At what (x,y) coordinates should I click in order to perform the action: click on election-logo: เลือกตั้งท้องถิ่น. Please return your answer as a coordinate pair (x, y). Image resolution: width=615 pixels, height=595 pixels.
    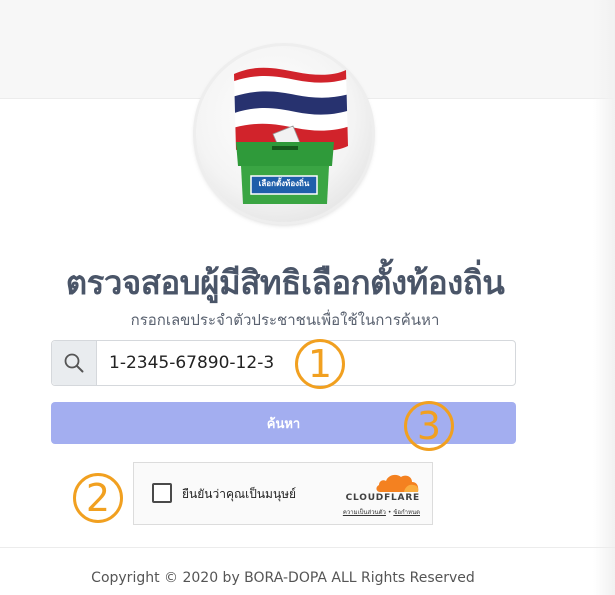
    Looking at the image, I should click on (284, 134).